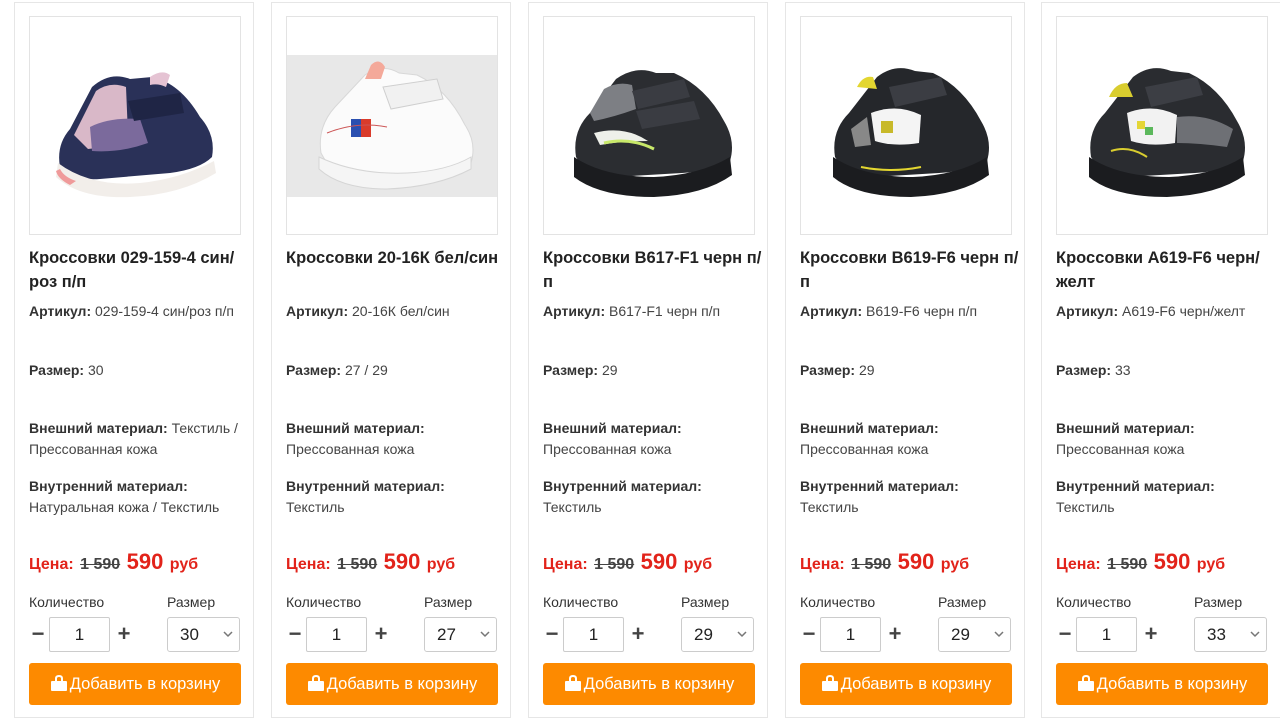  I want to click on size-select: 27, so click(460, 634).